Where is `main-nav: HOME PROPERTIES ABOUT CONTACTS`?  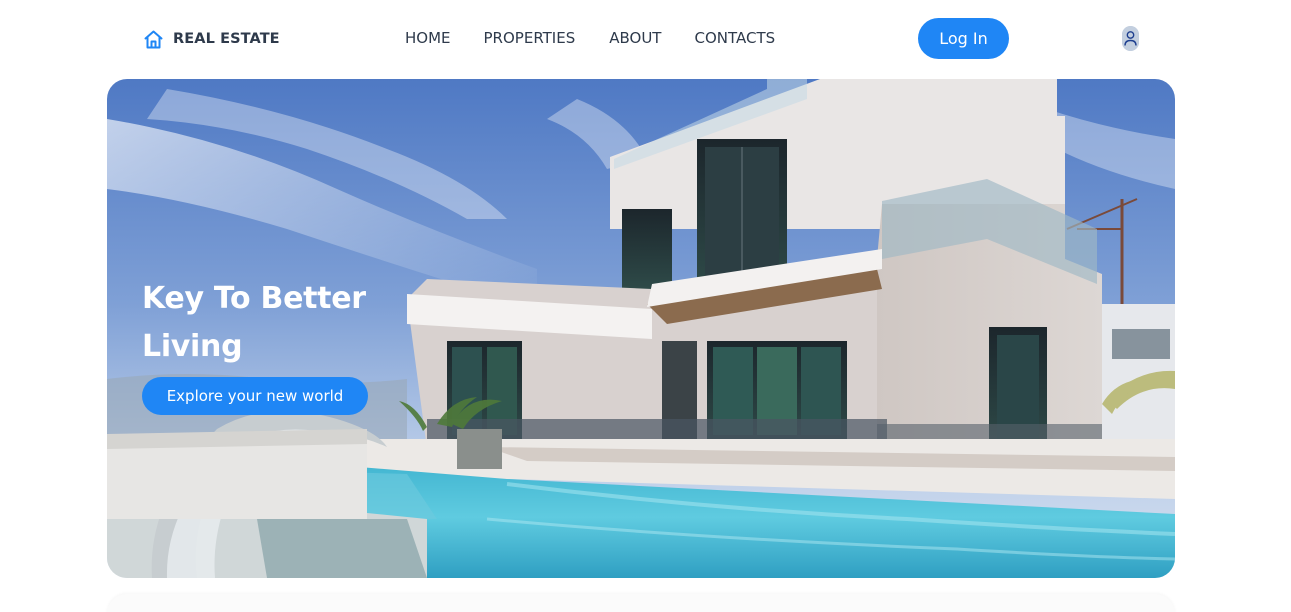
main-nav: HOME PROPERTIES ABOUT CONTACTS is located at coordinates (590, 38).